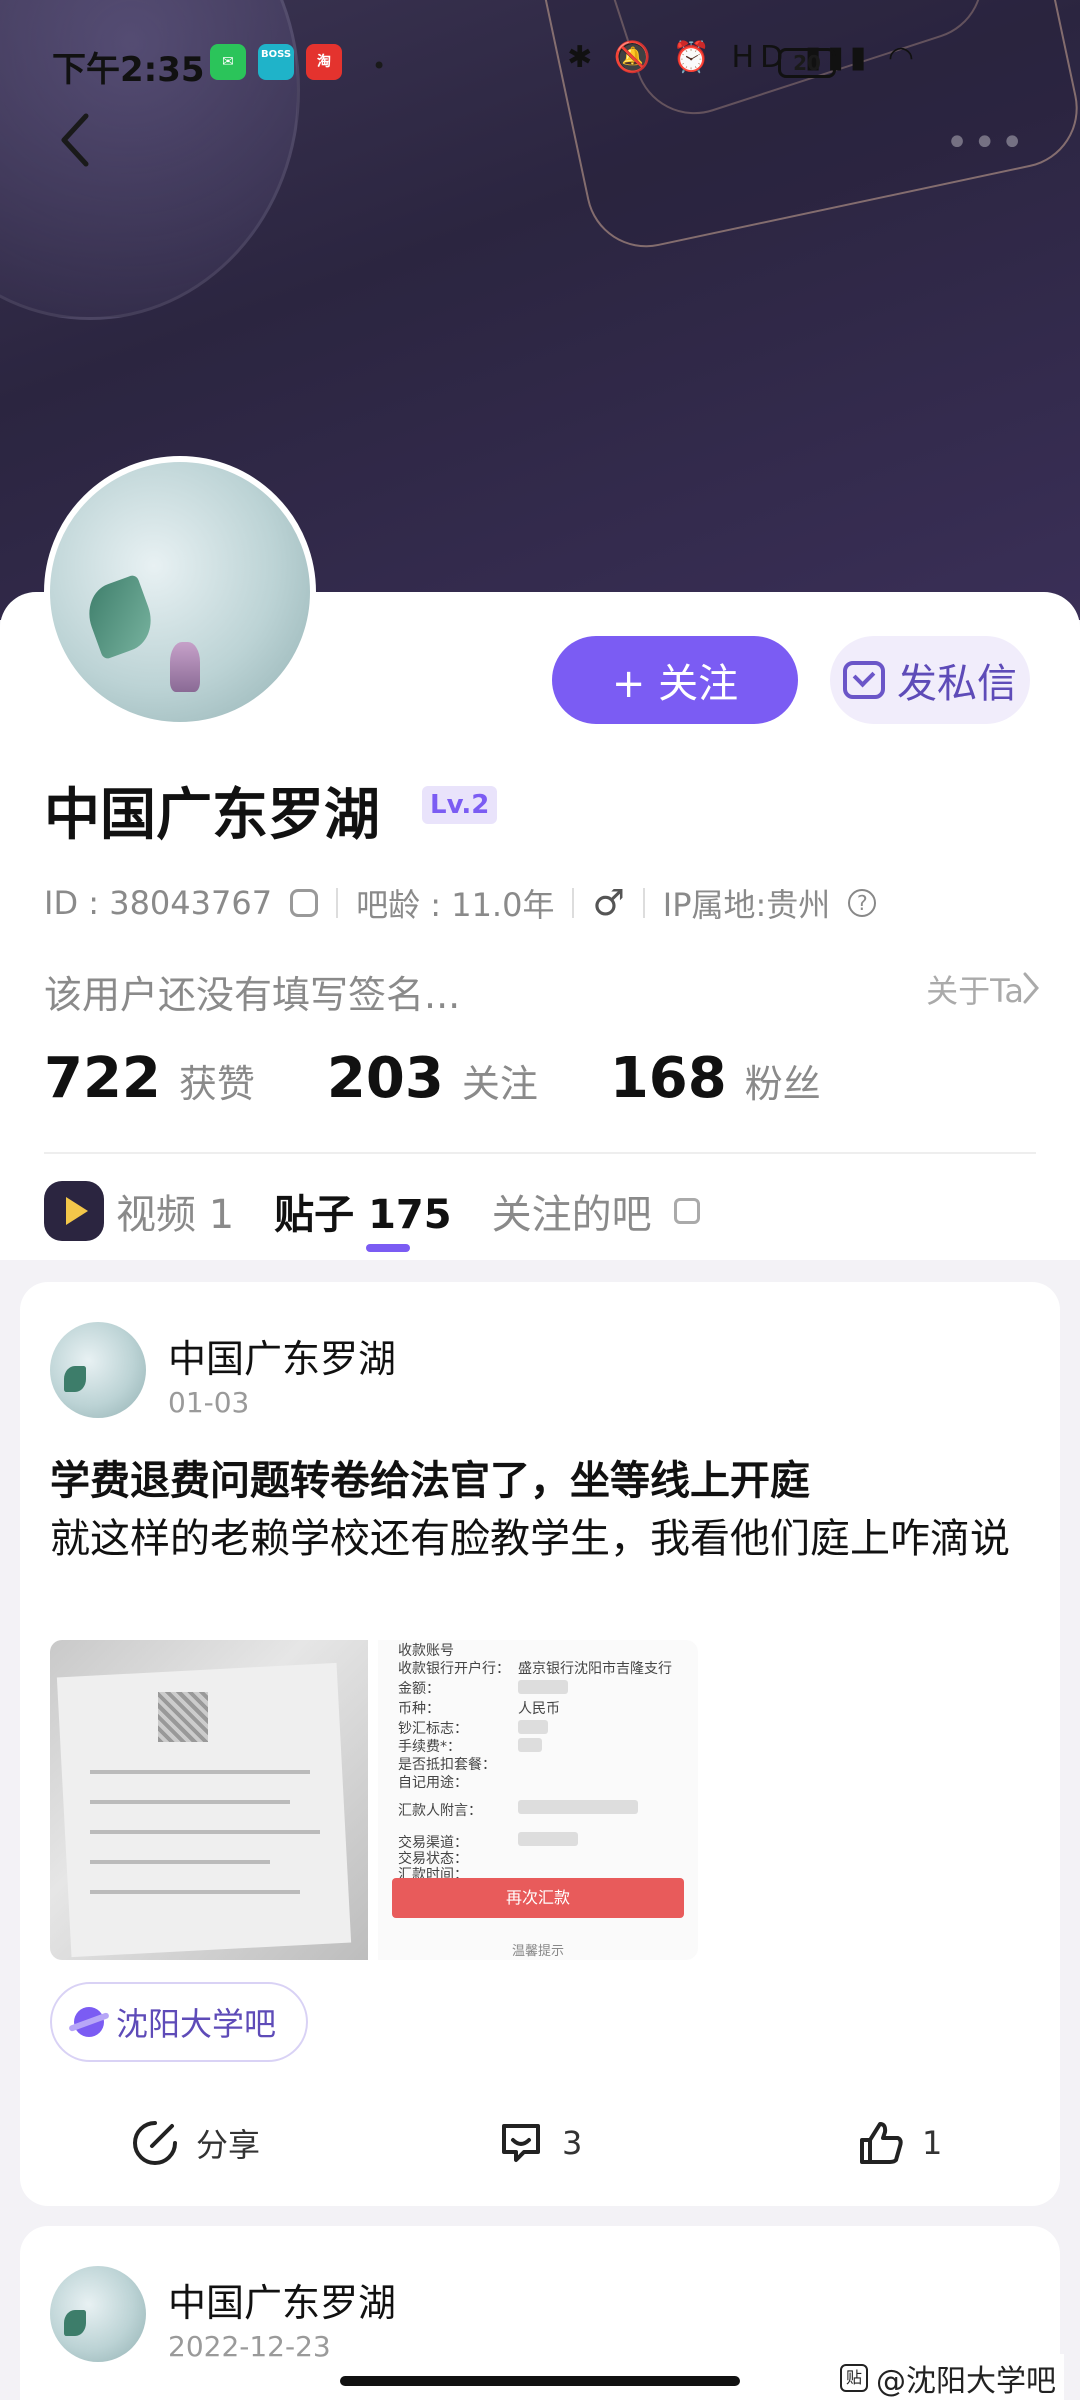 This screenshot has width=1080, height=2400. What do you see at coordinates (932, 2143) in the screenshot?
I see `like-count: 1` at bounding box center [932, 2143].